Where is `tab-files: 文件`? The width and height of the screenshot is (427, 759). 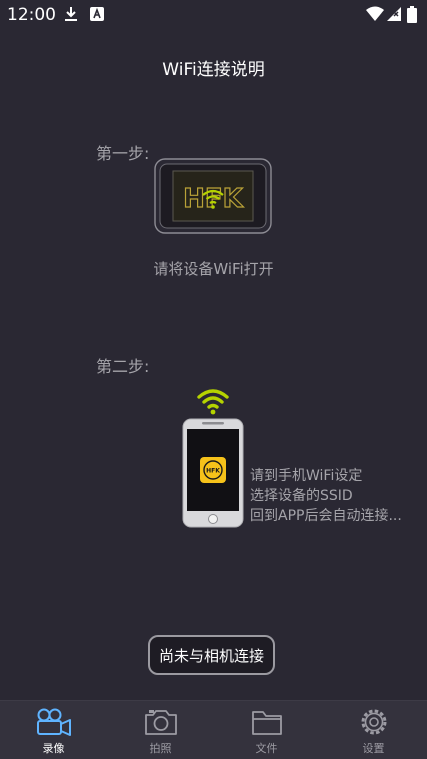
tab-files: 文件 is located at coordinates (266, 730).